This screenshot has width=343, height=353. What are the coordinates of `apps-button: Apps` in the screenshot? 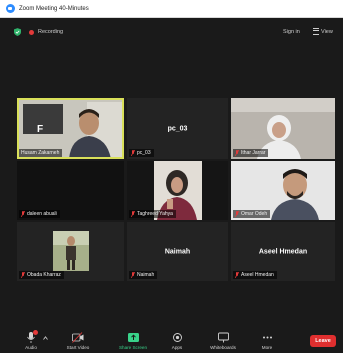 It's located at (177, 341).